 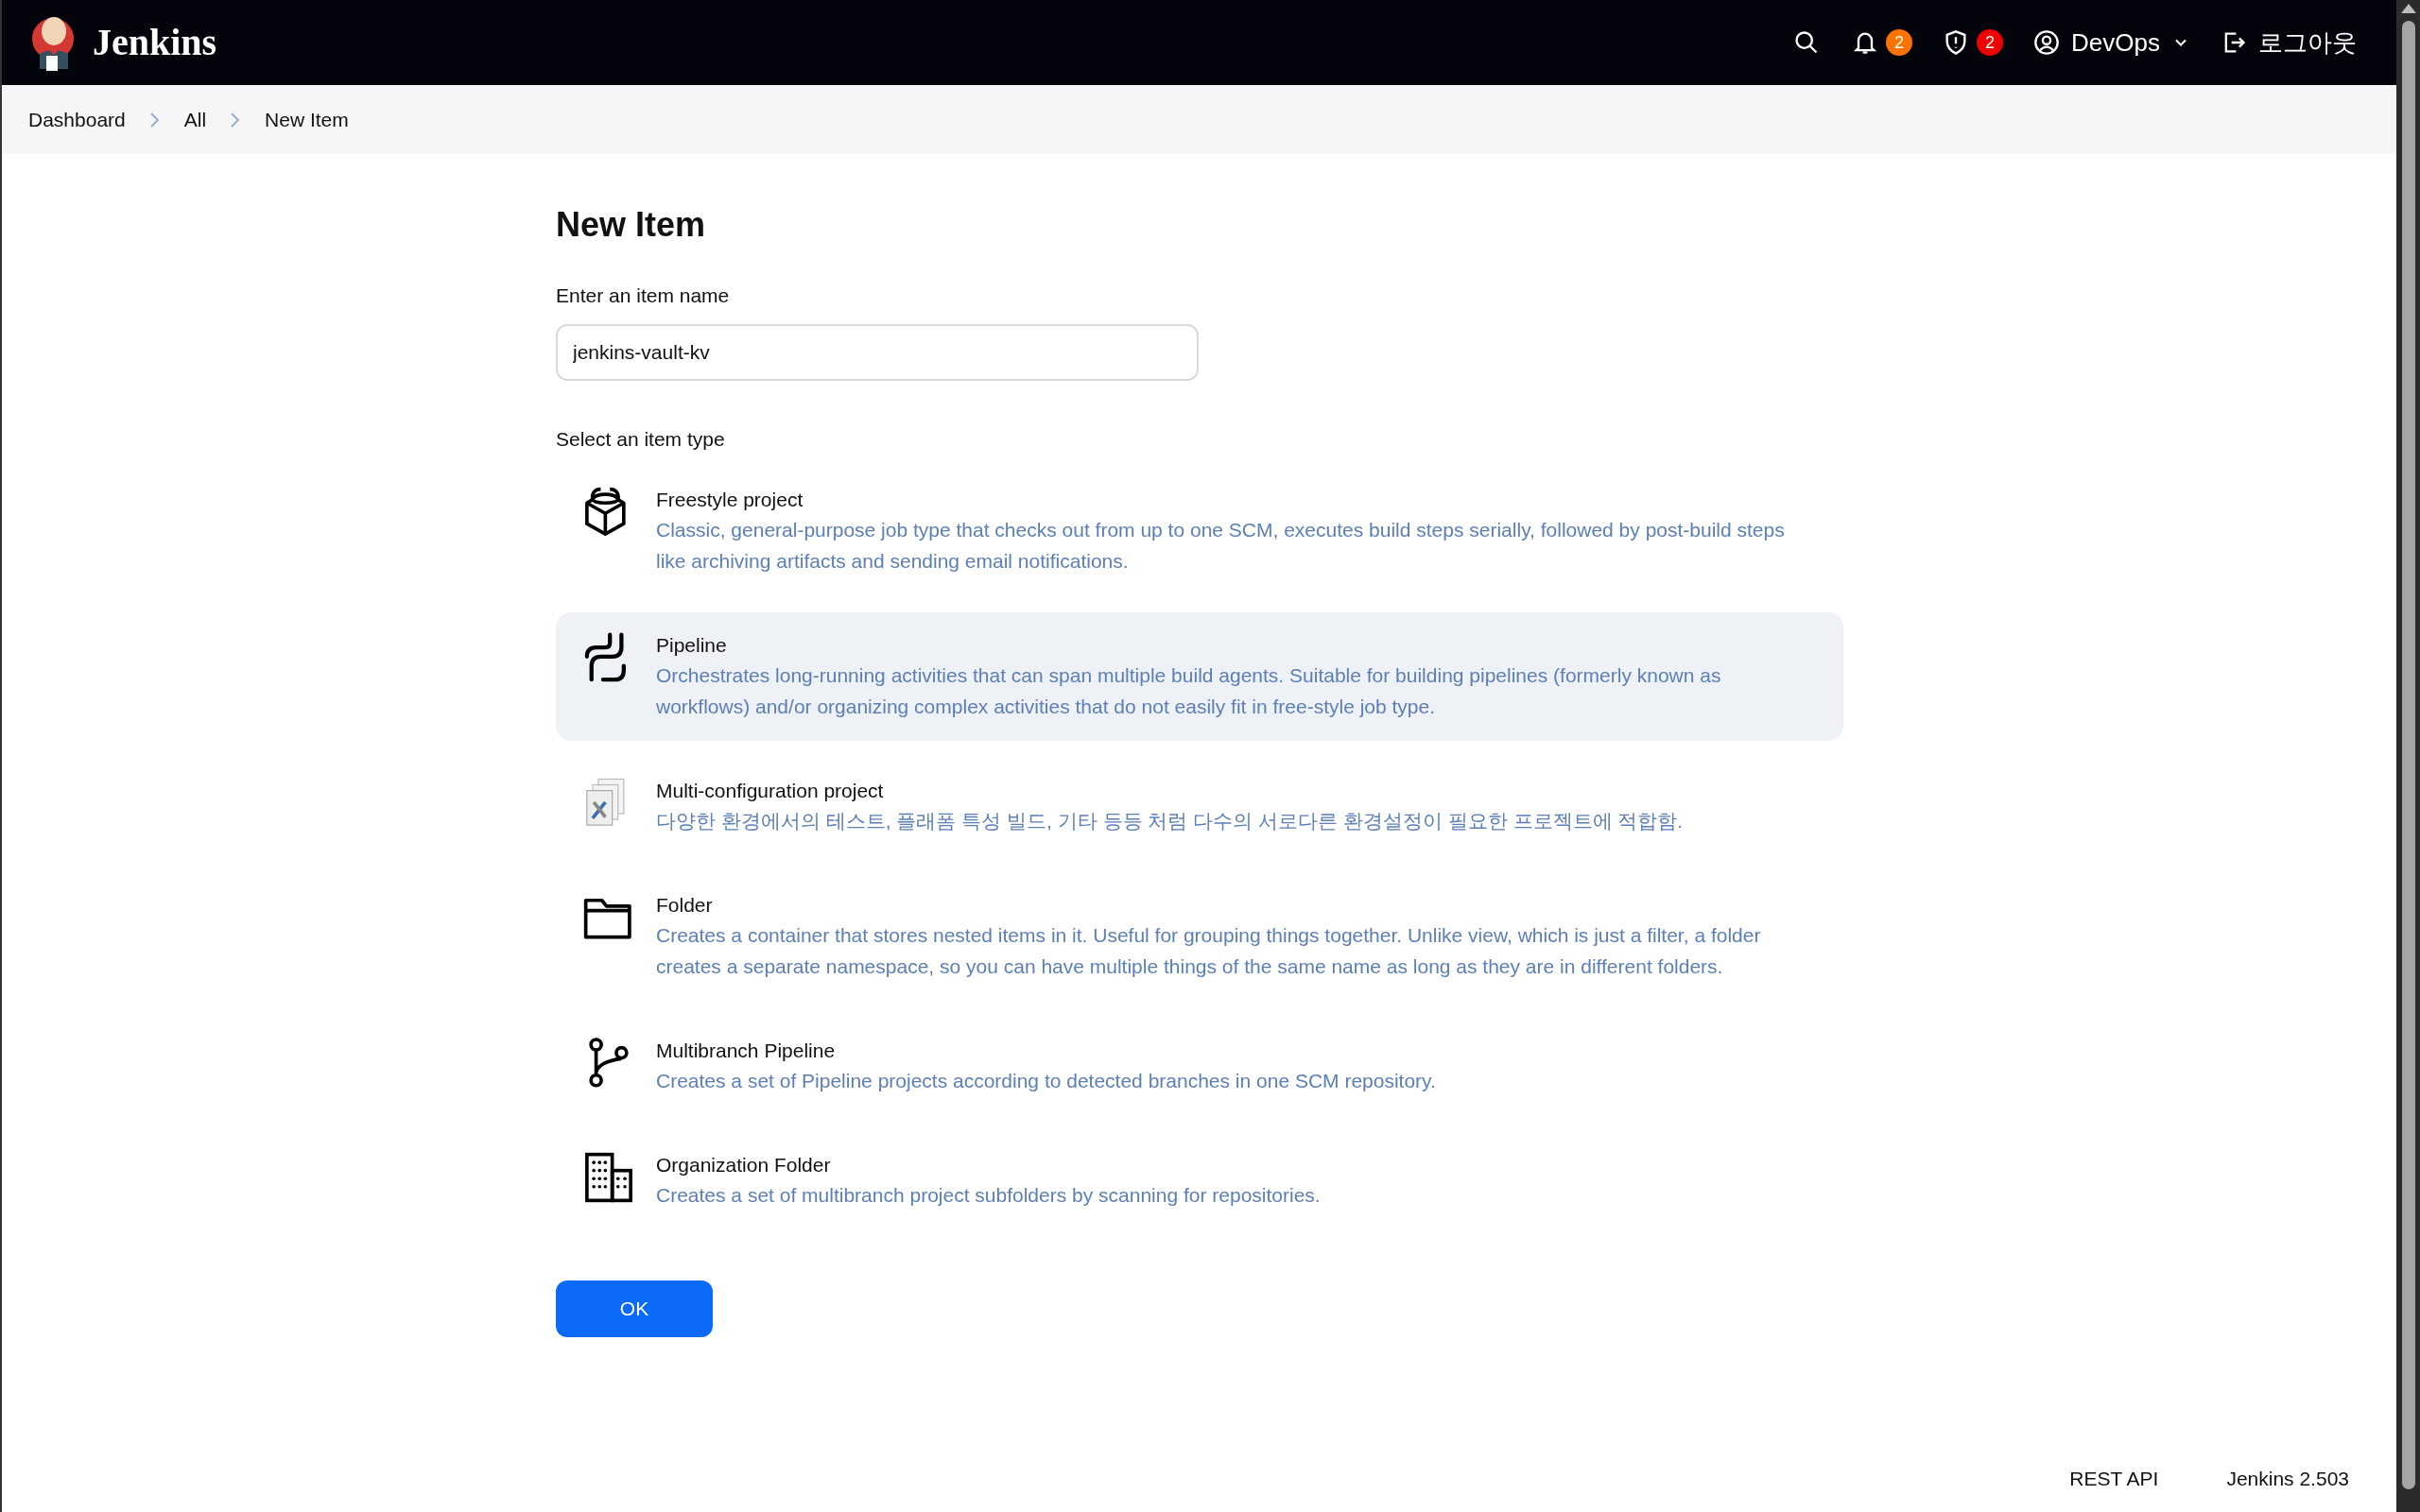 What do you see at coordinates (608, 1177) in the screenshot?
I see `buildings-icon` at bounding box center [608, 1177].